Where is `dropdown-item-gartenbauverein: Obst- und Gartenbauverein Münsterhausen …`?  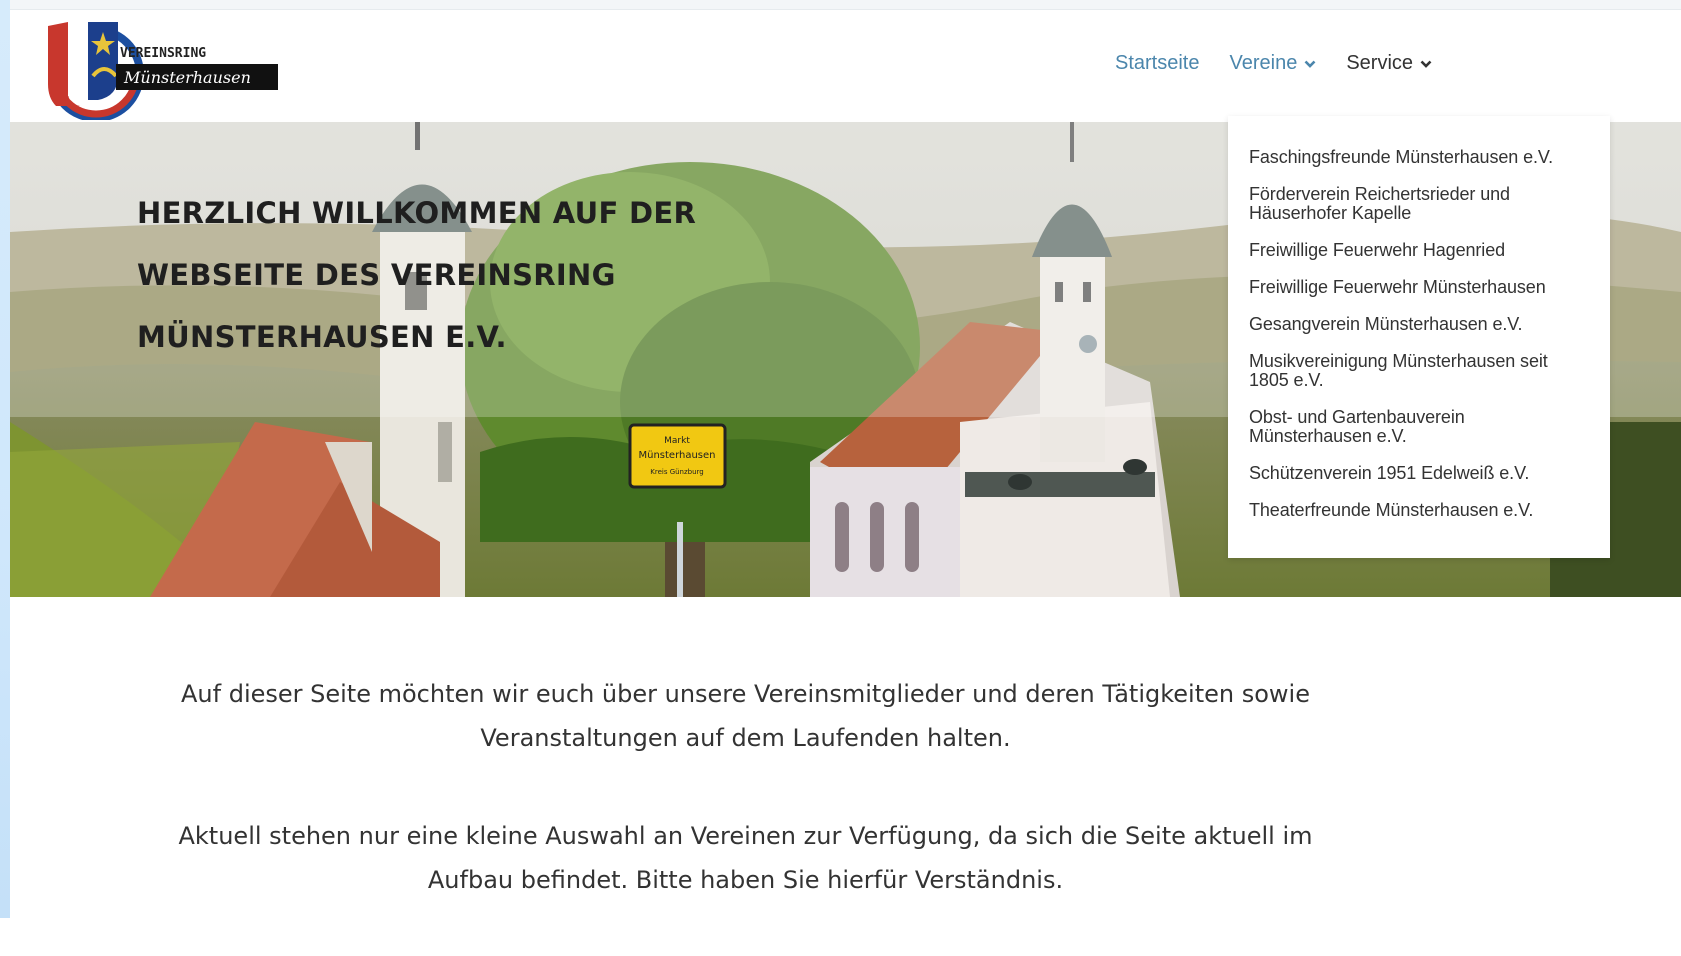 dropdown-item-gartenbauverein: Obst- und Gartenbauverein Münsterhausen … is located at coordinates (1420, 427).